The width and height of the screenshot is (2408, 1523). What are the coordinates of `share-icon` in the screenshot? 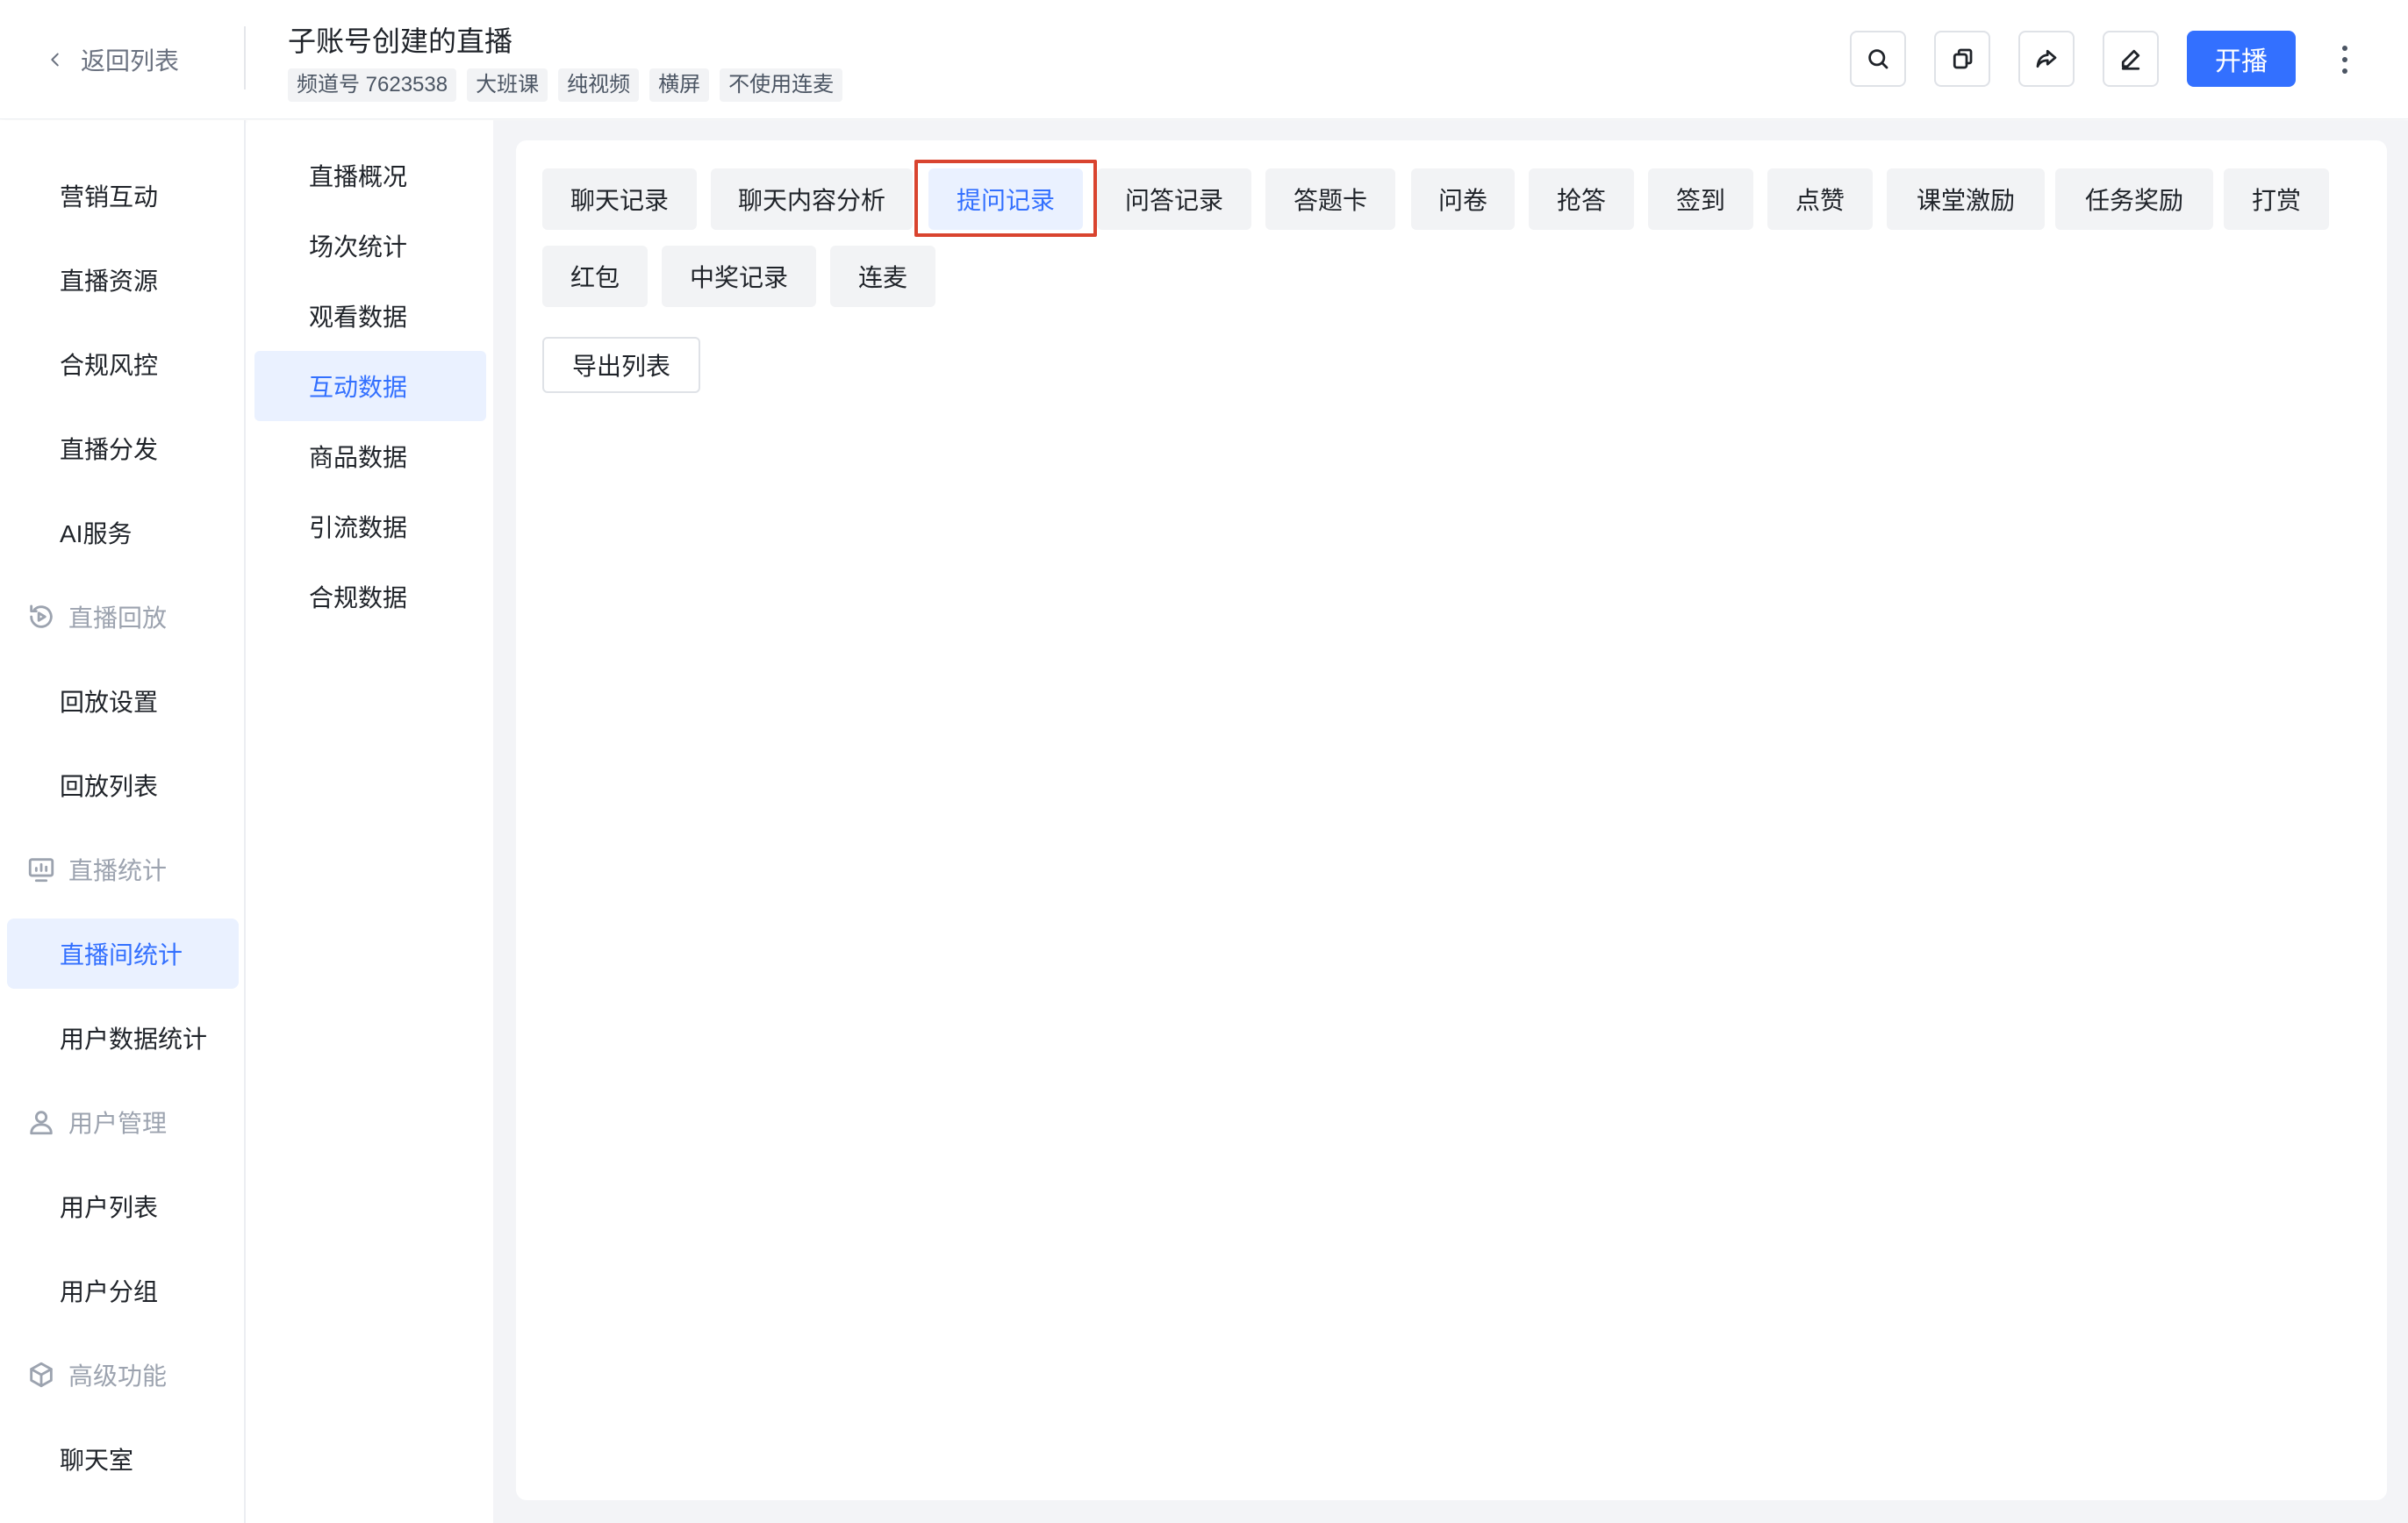 It's located at (2046, 59).